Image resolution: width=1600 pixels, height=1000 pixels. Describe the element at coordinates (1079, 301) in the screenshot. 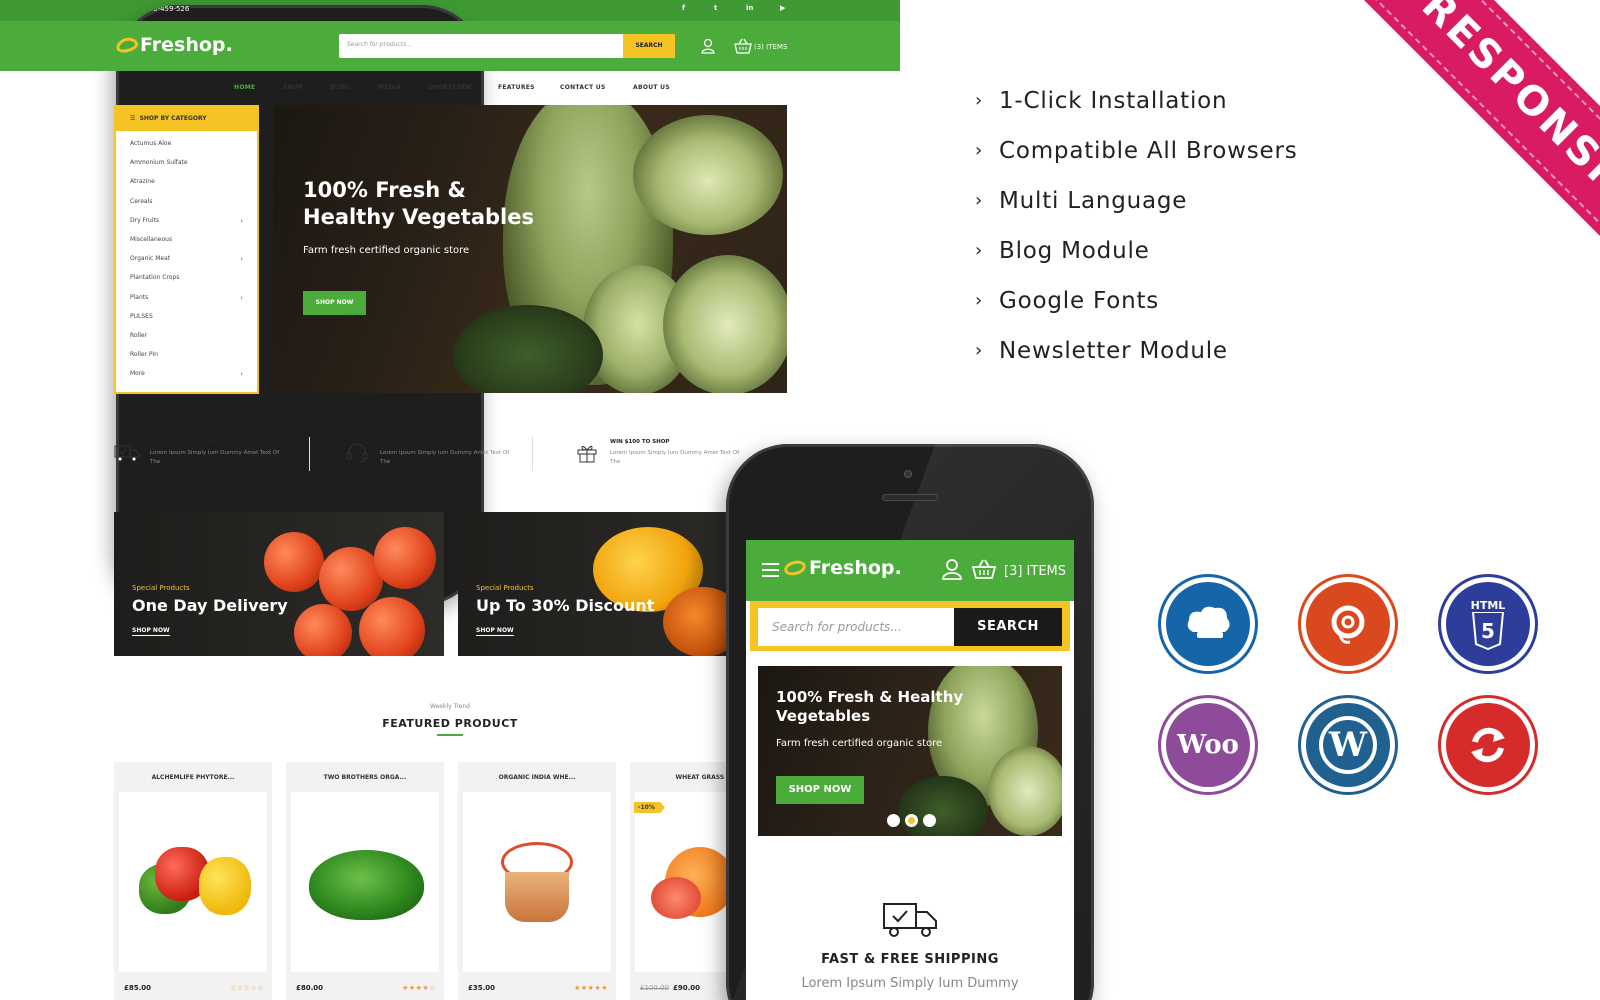

I see `feature-label: Google Fonts` at that location.